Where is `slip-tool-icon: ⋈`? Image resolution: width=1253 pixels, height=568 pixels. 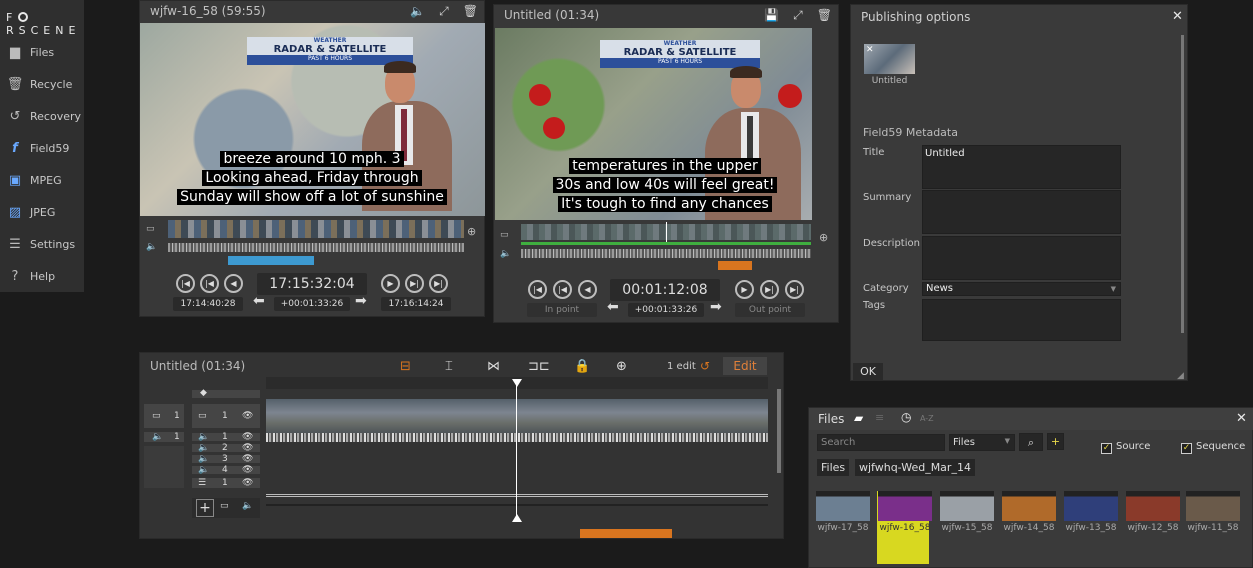 slip-tool-icon: ⋈ is located at coordinates (493, 366).